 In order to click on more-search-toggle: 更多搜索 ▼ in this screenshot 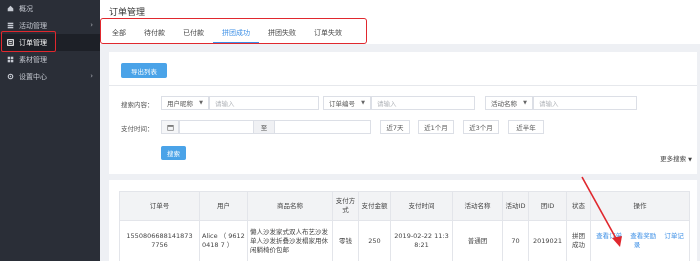, I will do `click(676, 158)`.